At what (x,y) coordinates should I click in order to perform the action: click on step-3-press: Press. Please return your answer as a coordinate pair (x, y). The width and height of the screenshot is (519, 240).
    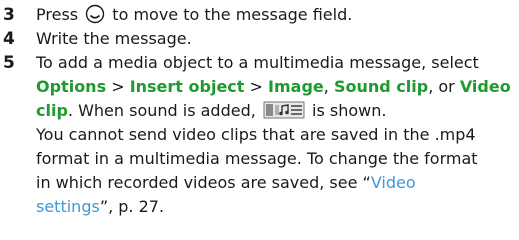
    Looking at the image, I should click on (57, 14).